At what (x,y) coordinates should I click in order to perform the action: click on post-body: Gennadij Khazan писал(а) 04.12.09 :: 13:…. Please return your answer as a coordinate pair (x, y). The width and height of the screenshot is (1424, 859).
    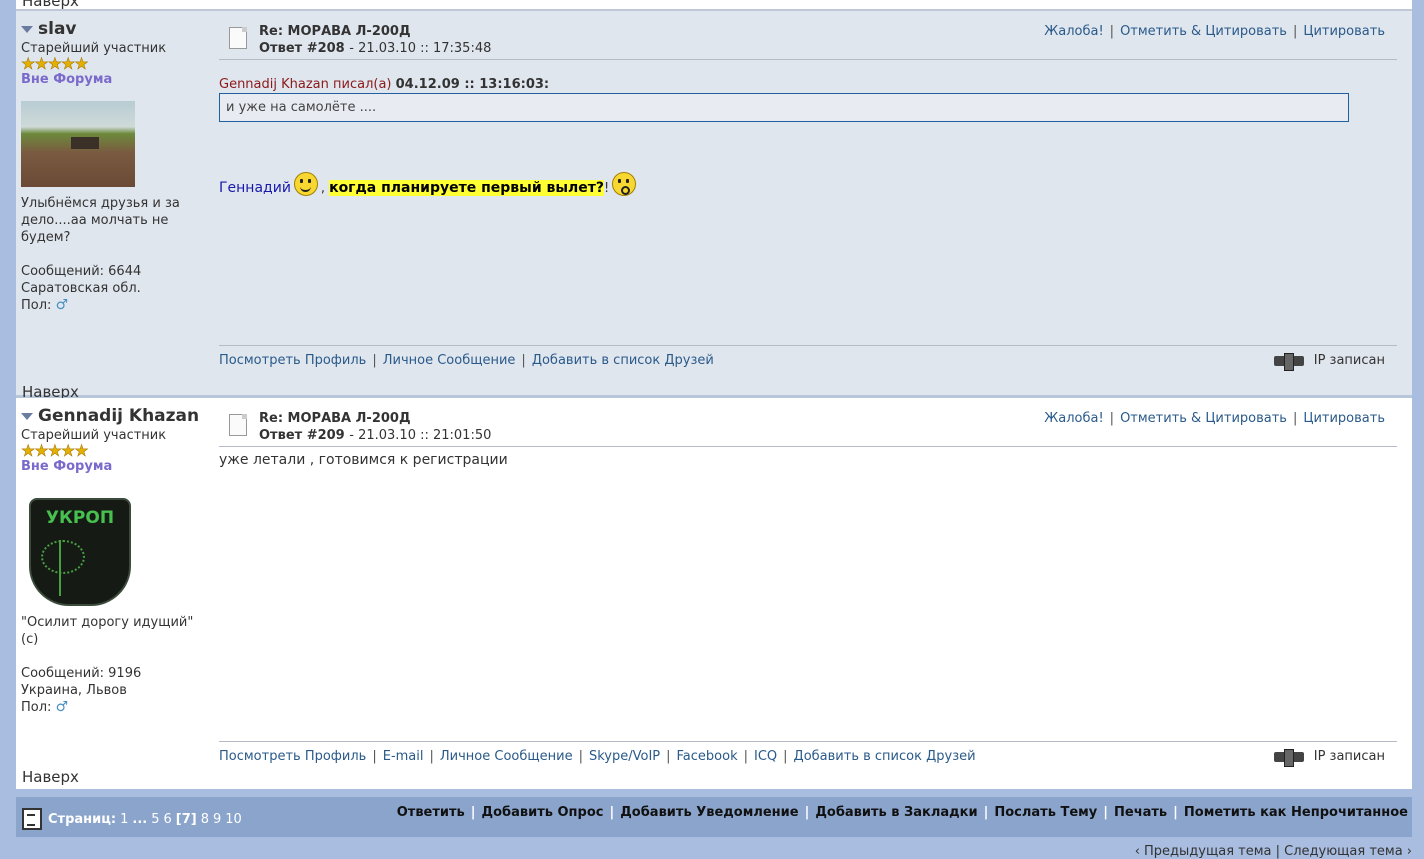
    Looking at the image, I should click on (808, 136).